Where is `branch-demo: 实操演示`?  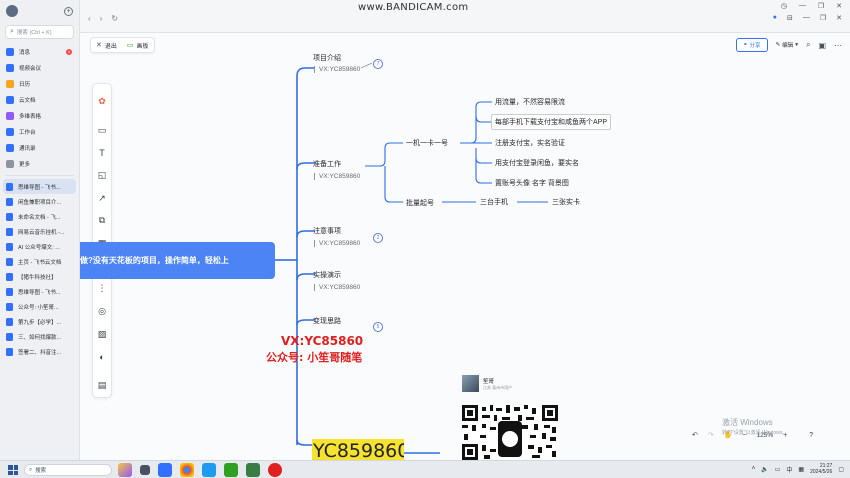 branch-demo: 实操演示 is located at coordinates (327, 275).